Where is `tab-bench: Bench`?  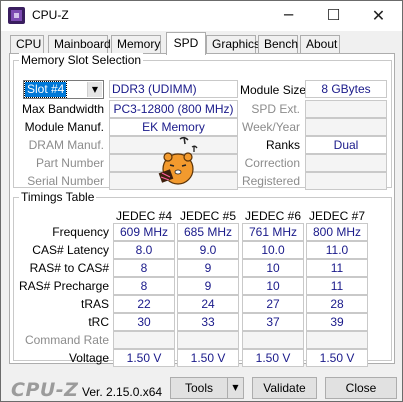 tab-bench: Bench is located at coordinates (278, 44).